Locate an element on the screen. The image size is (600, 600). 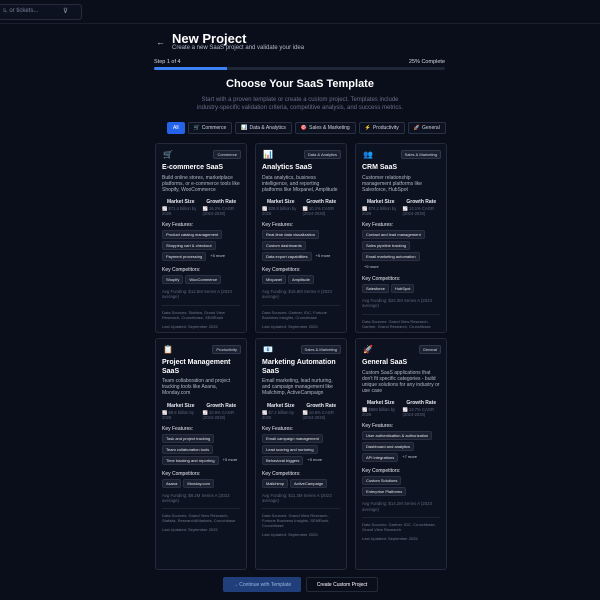
template-title: Marketing Automation SaaS is located at coordinates (299, 367).